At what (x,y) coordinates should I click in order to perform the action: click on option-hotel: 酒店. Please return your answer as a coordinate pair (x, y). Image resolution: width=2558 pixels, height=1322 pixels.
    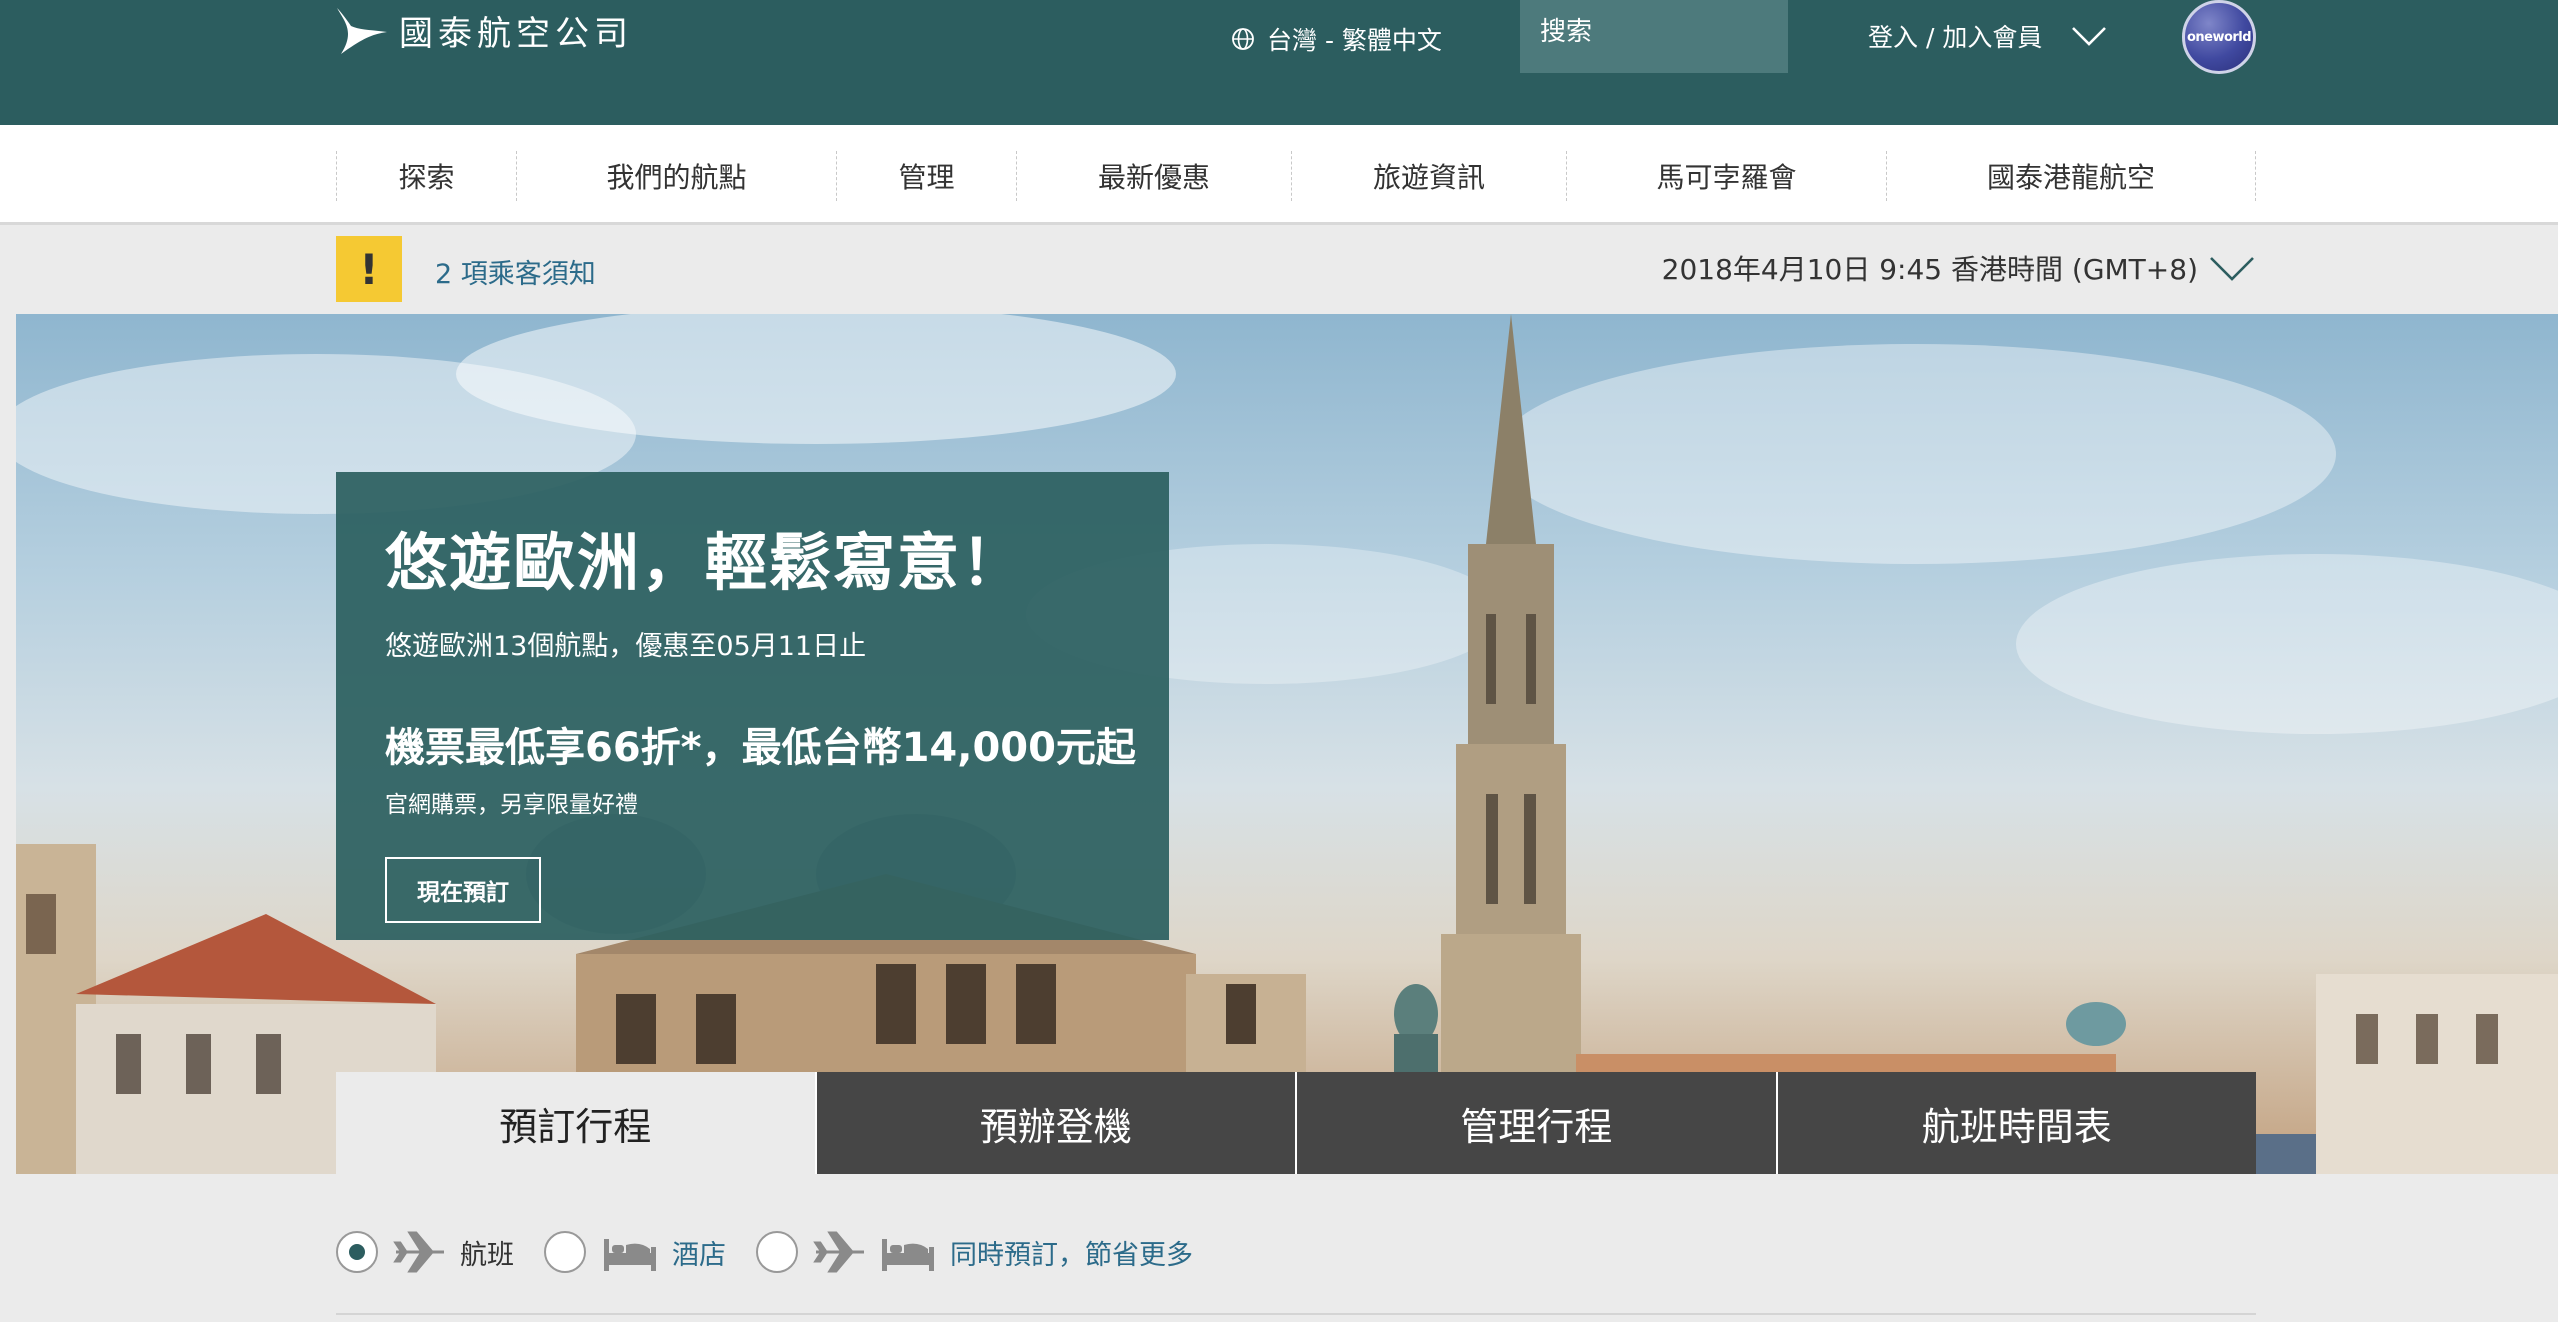
    Looking at the image, I should click on (635, 1252).